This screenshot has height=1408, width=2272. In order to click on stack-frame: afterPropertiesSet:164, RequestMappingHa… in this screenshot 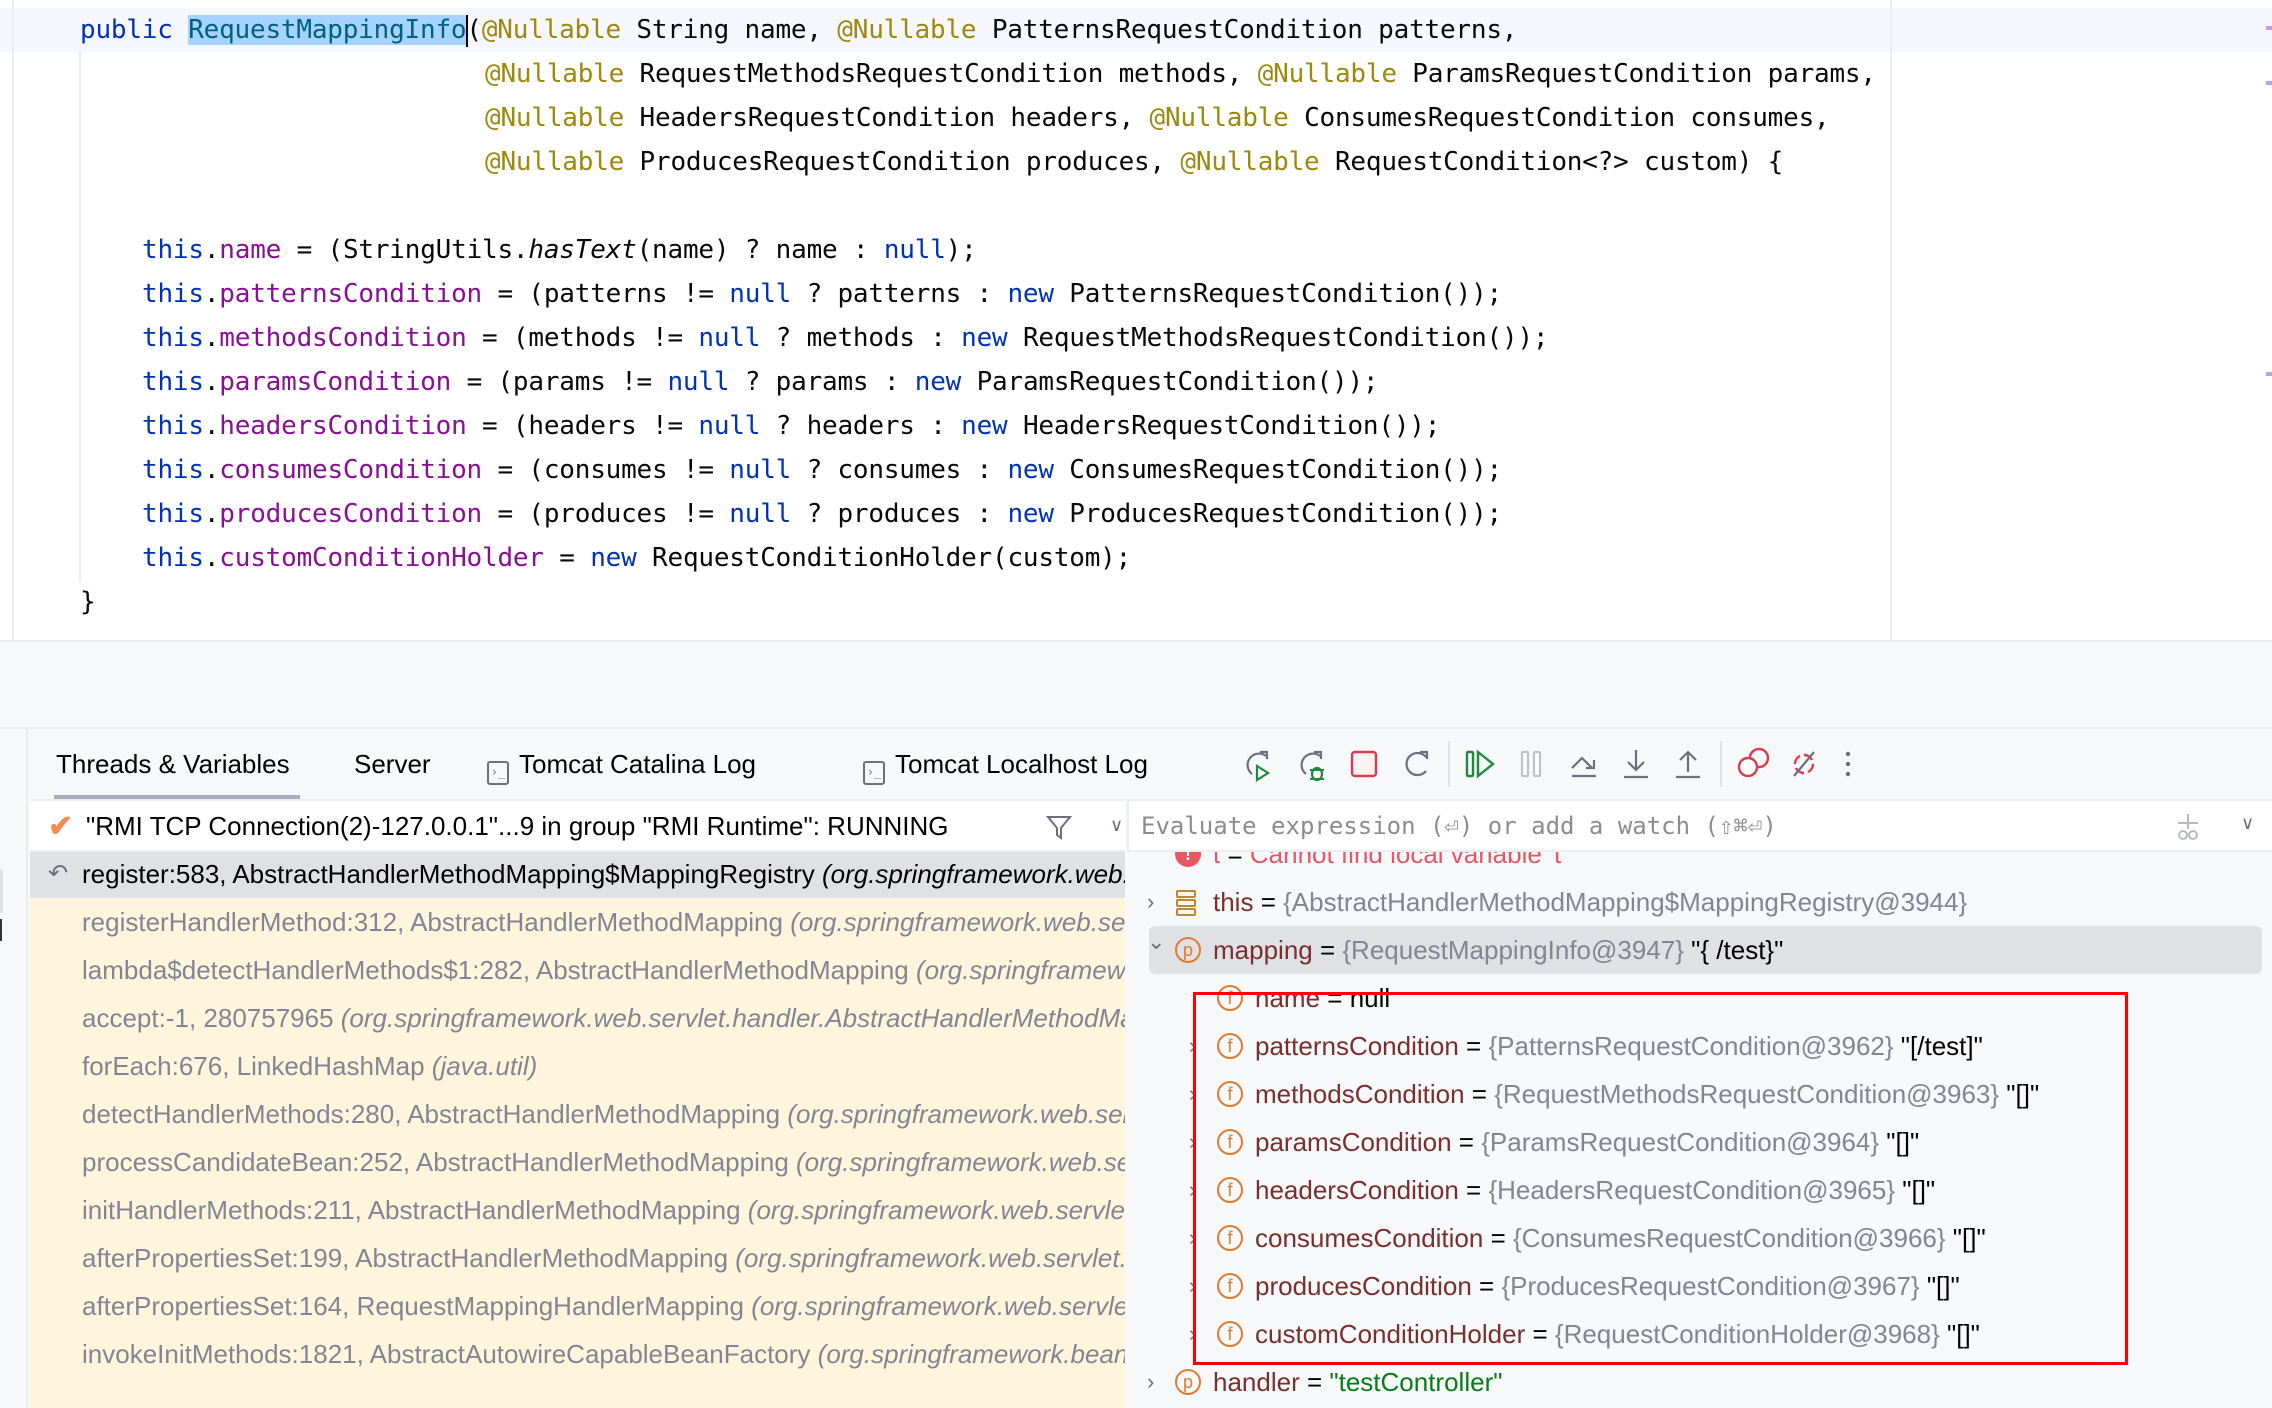, I will do `click(577, 1306)`.